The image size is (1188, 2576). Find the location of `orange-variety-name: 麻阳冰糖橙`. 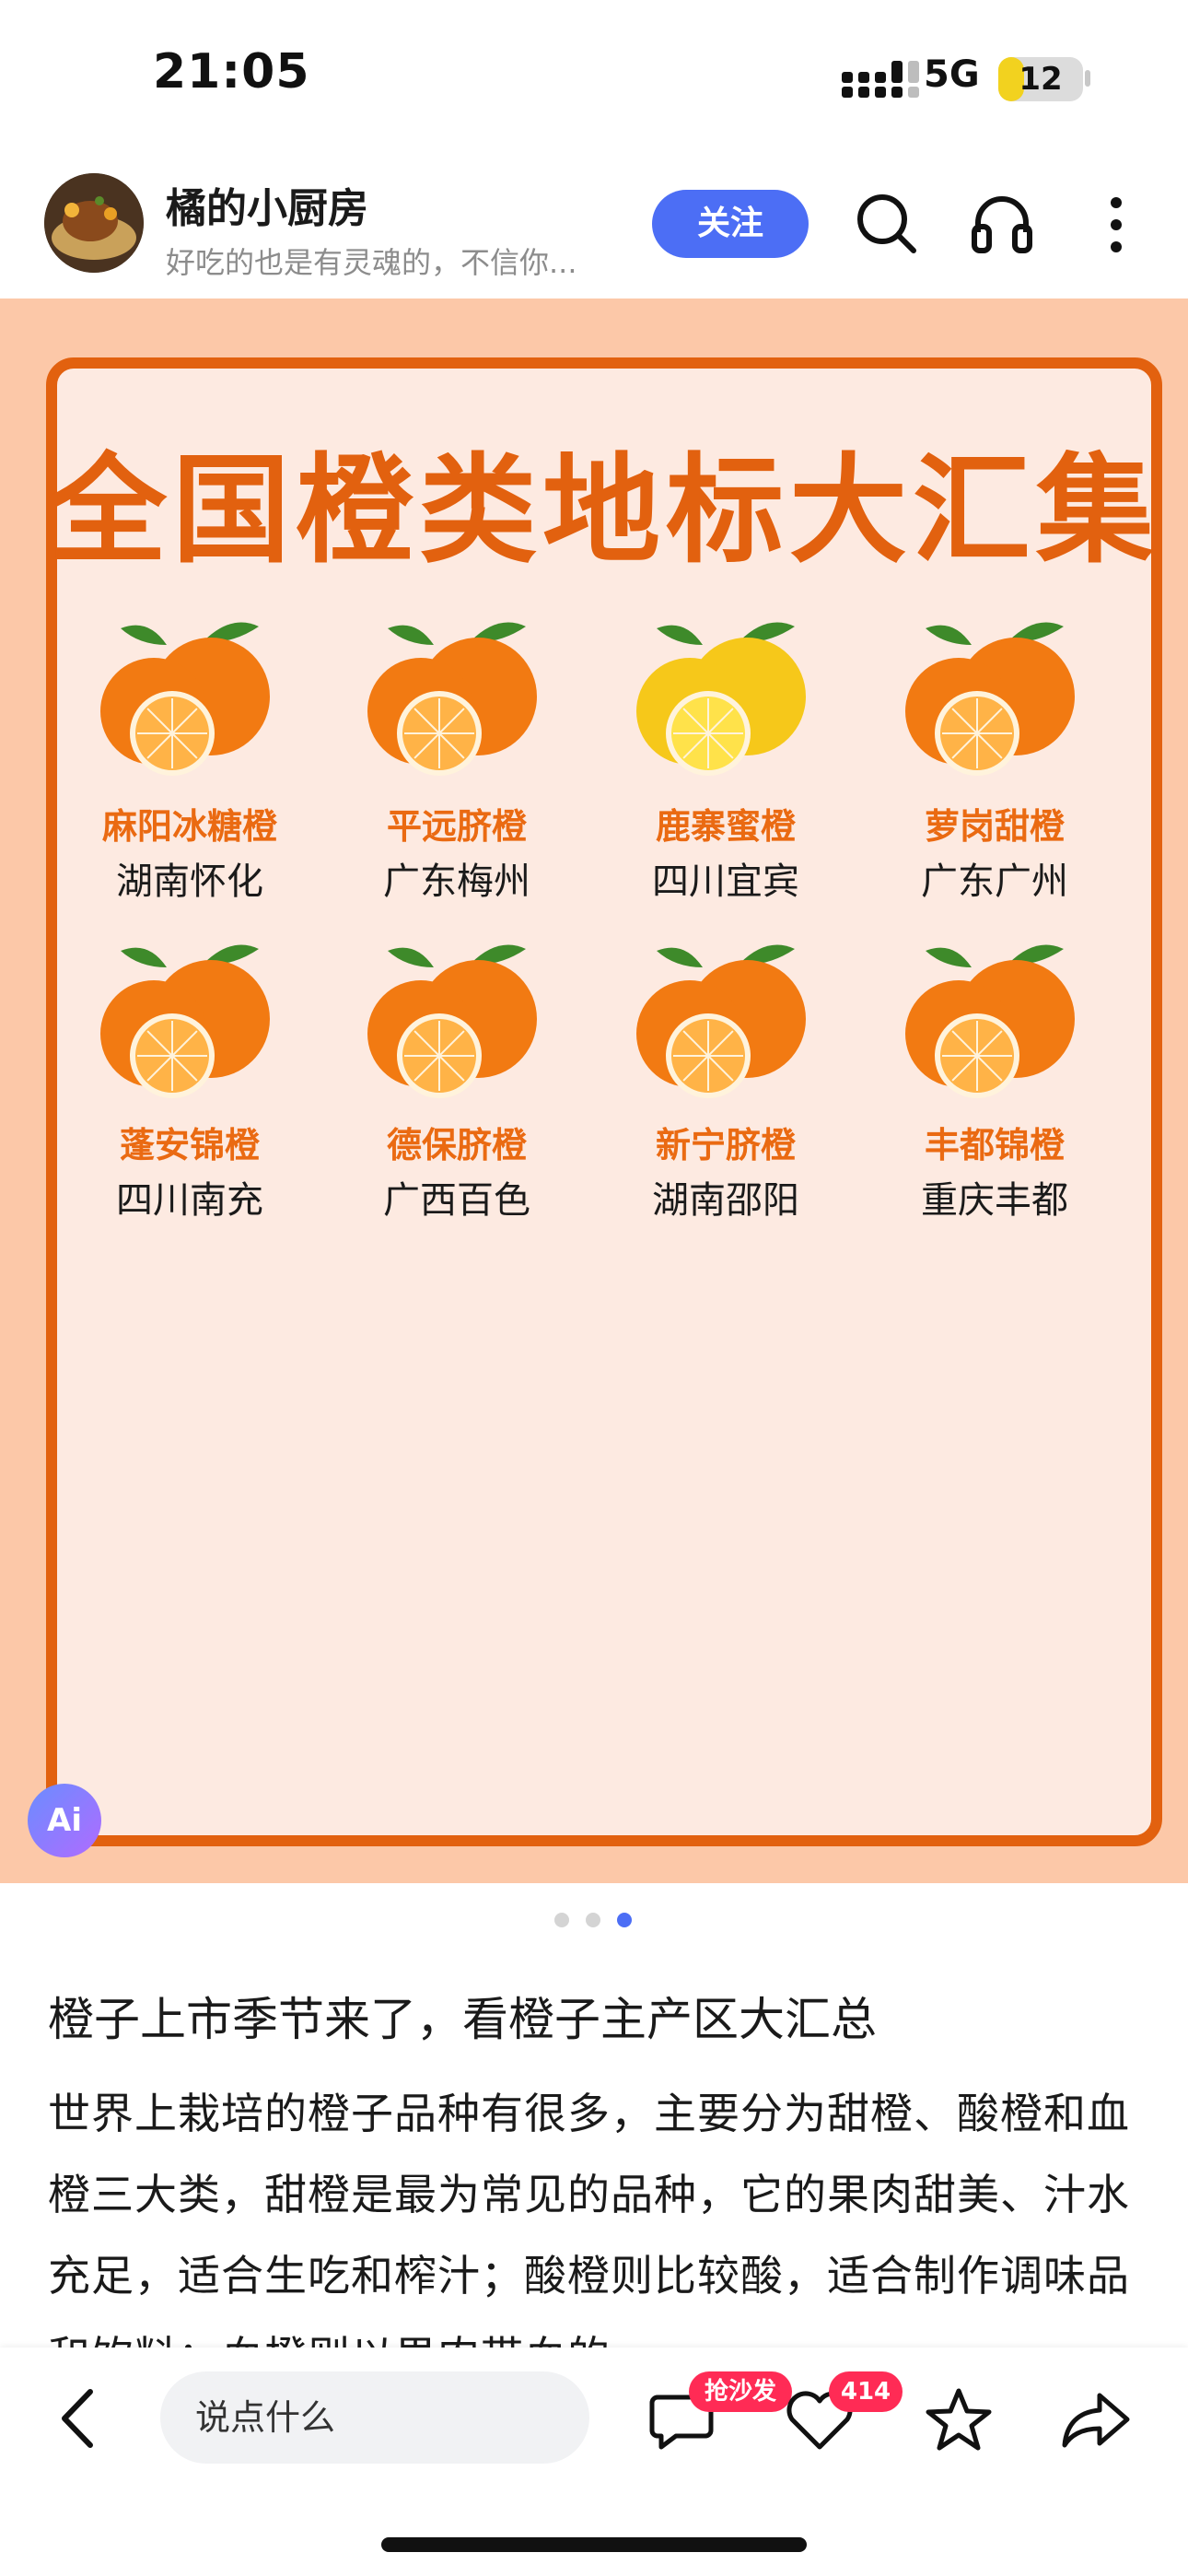

orange-variety-name: 麻阳冰糖橙 is located at coordinates (189, 826).